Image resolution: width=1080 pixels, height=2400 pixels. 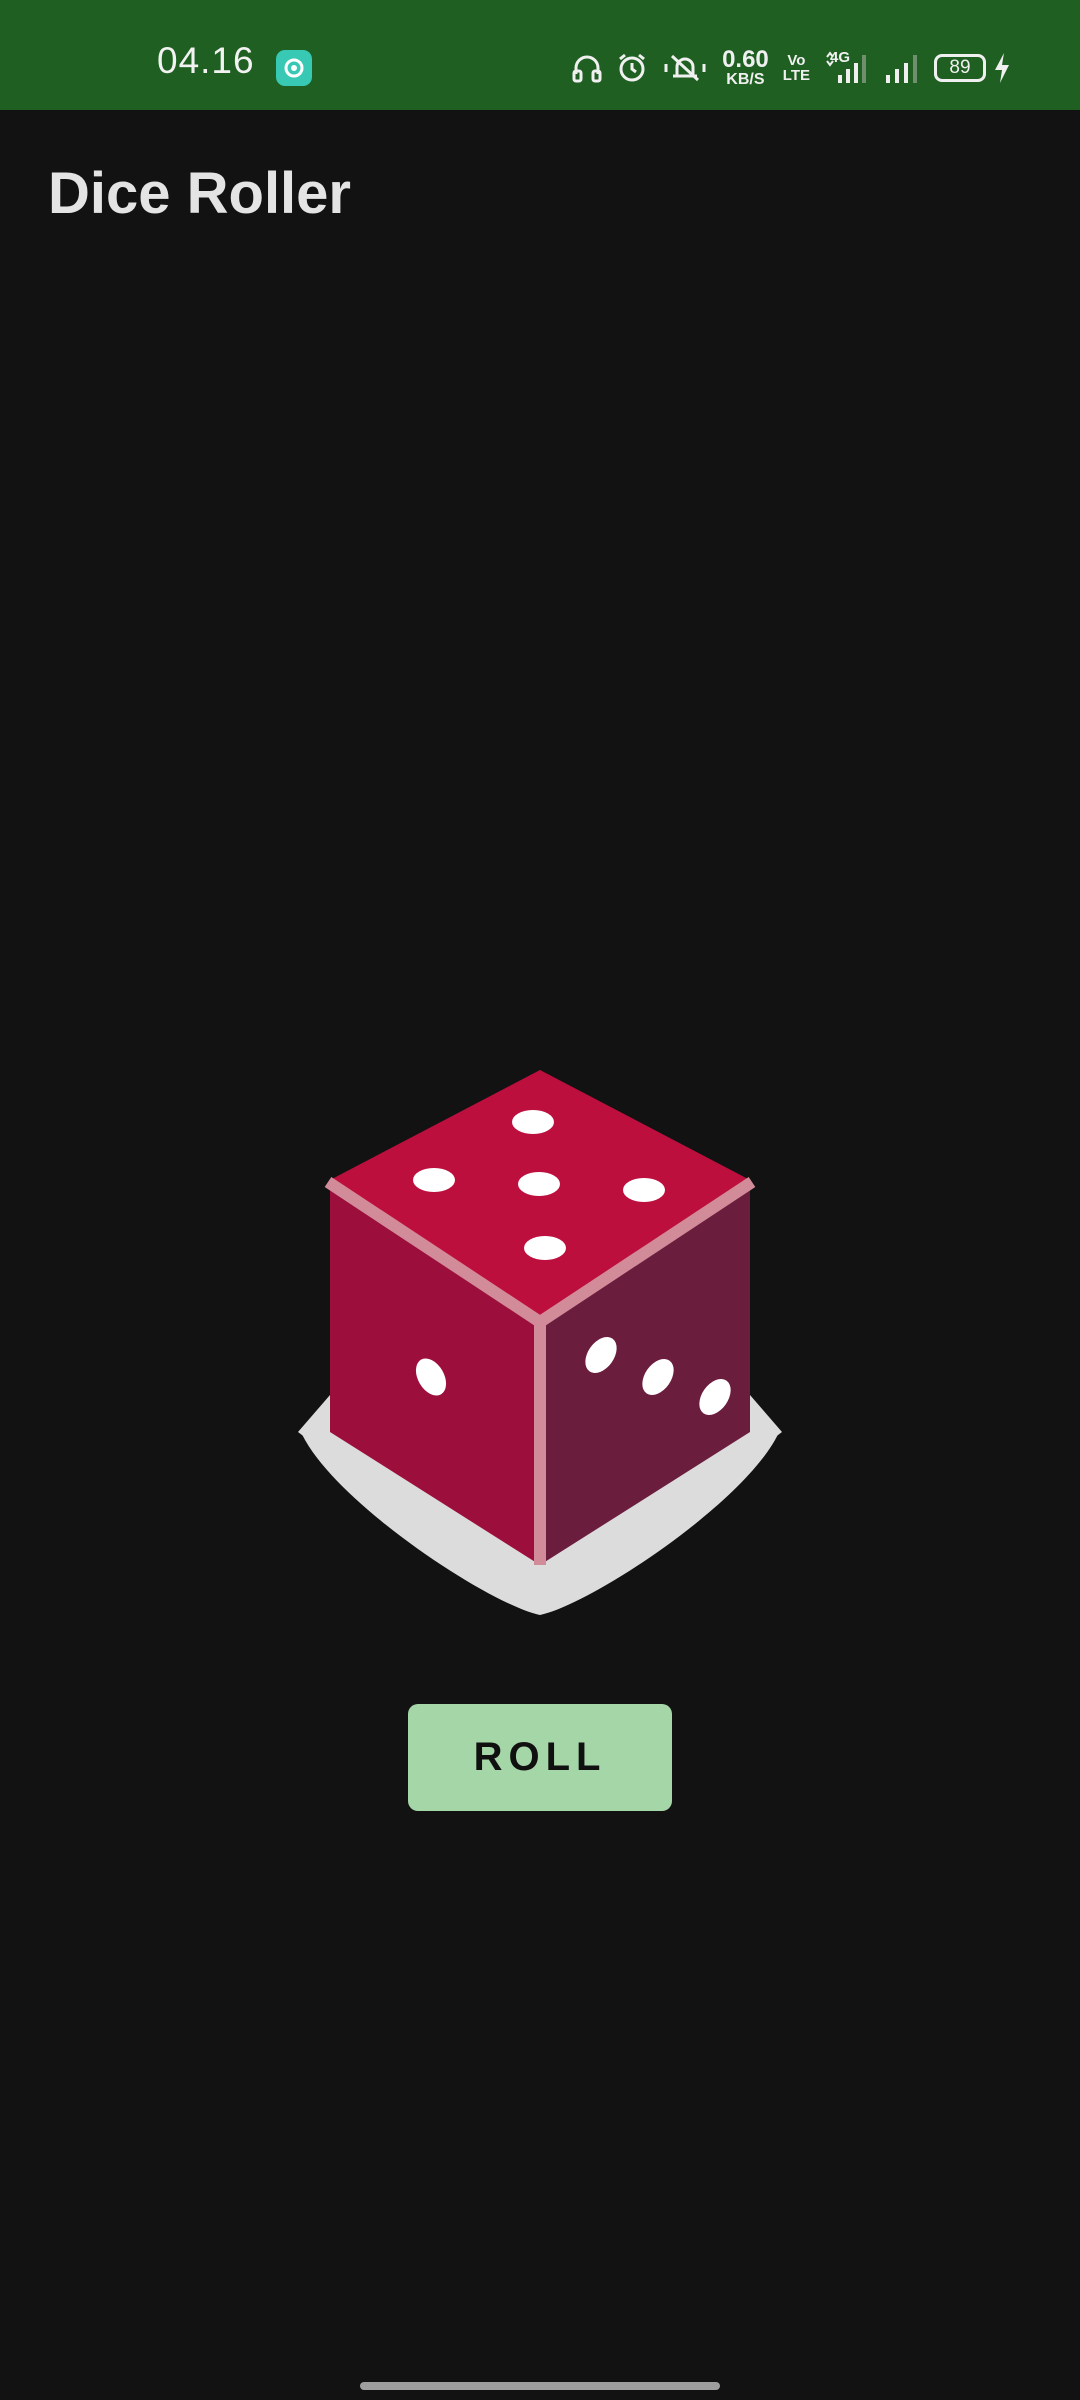 I want to click on network-speed: 0.60 KB/S, so click(x=745, y=68).